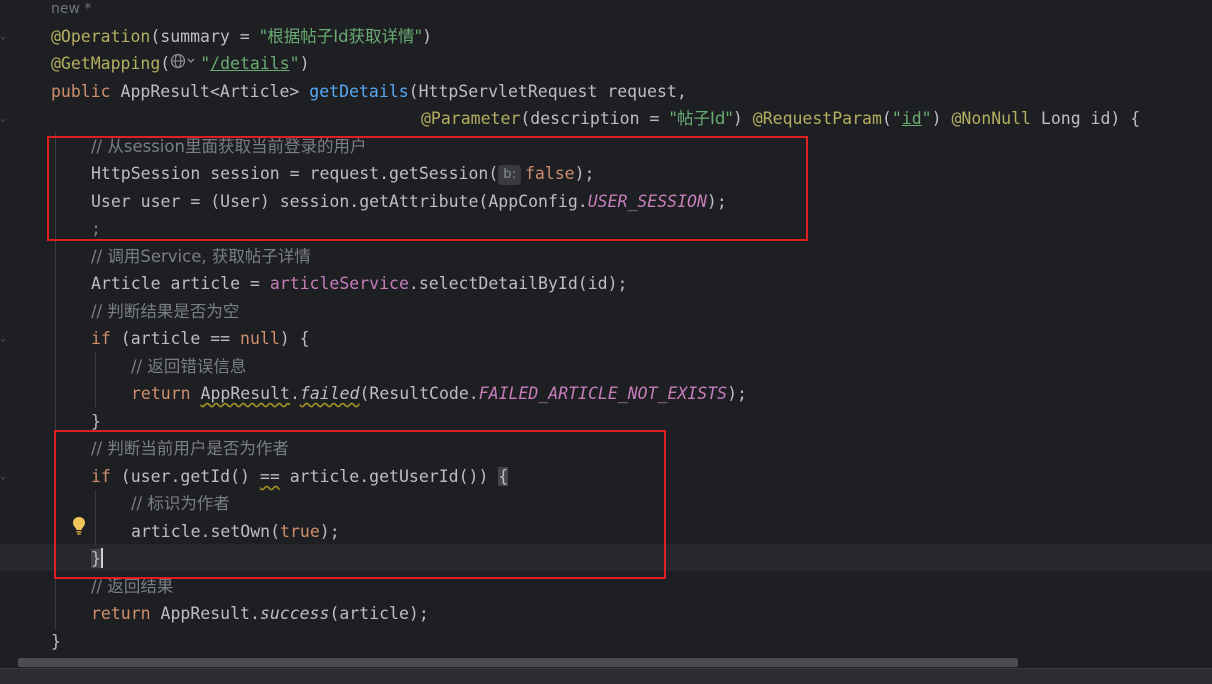 This screenshot has width=1212, height=684. I want to click on code-text: );, so click(737, 393).